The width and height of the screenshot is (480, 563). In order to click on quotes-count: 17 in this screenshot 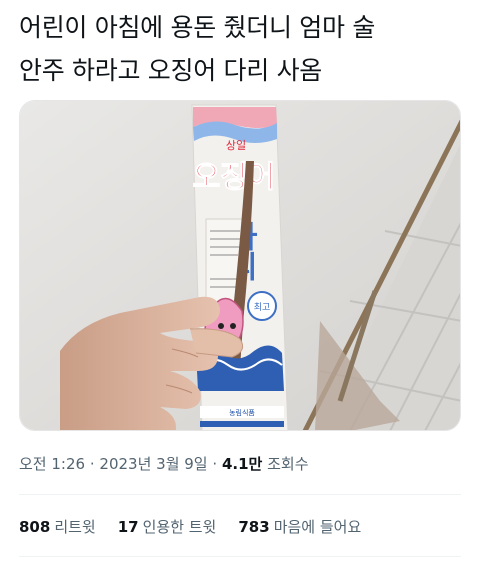, I will do `click(128, 527)`.